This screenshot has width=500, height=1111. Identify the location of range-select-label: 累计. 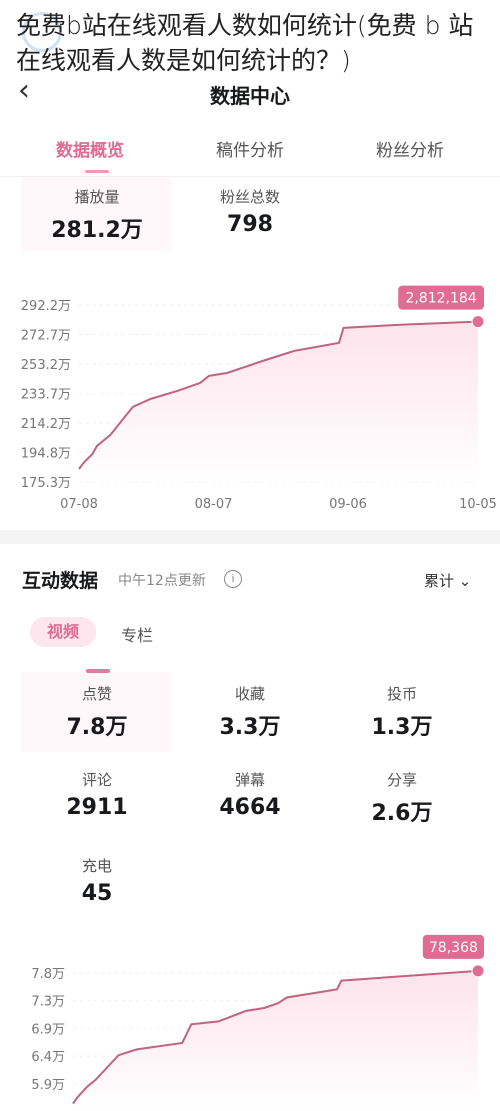
(439, 581).